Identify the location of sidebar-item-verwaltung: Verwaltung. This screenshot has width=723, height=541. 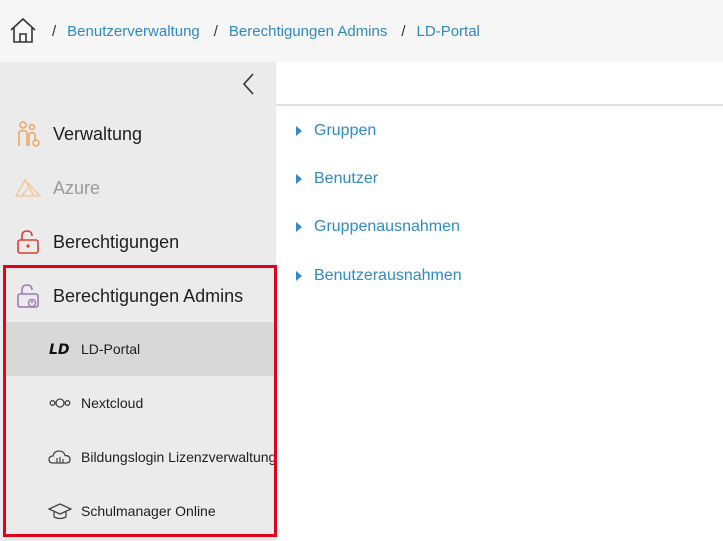
(138, 134).